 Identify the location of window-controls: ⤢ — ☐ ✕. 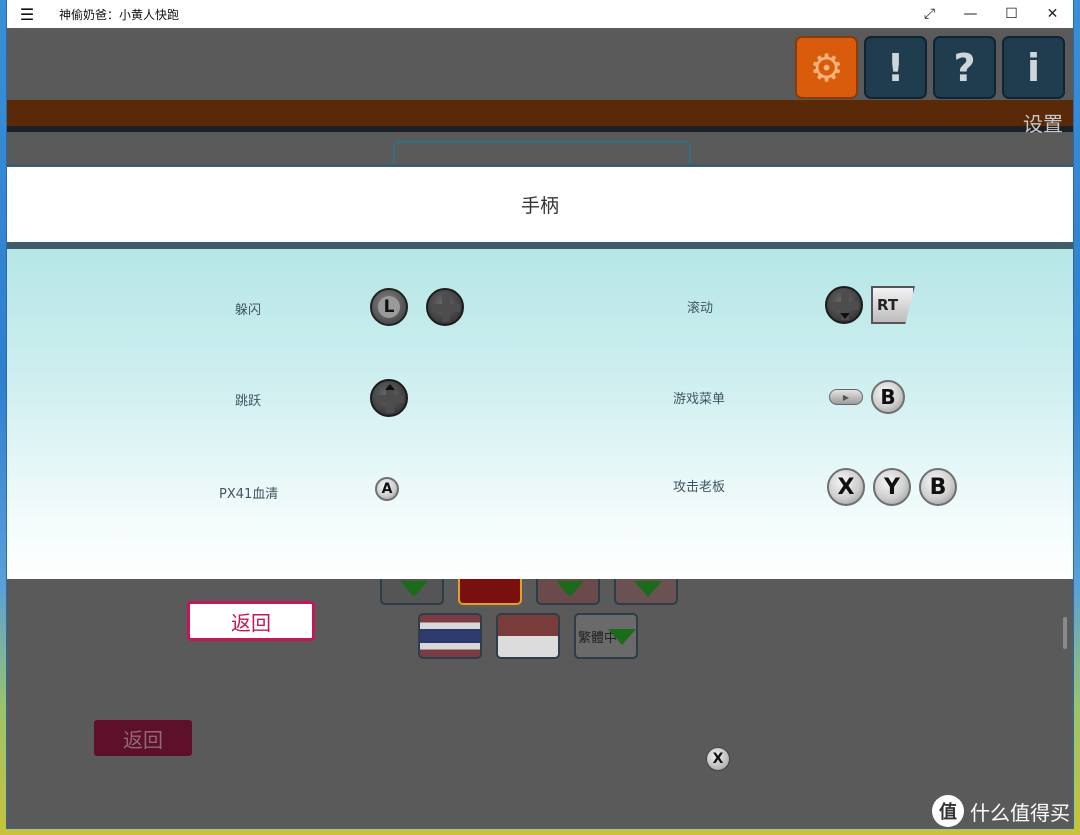
(991, 14).